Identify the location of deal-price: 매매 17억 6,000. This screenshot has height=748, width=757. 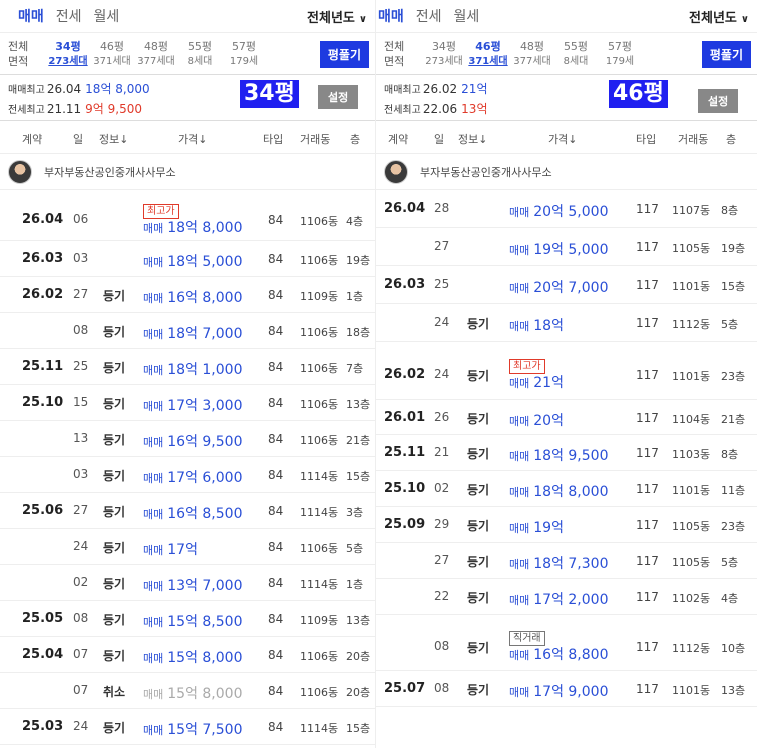
(192, 477).